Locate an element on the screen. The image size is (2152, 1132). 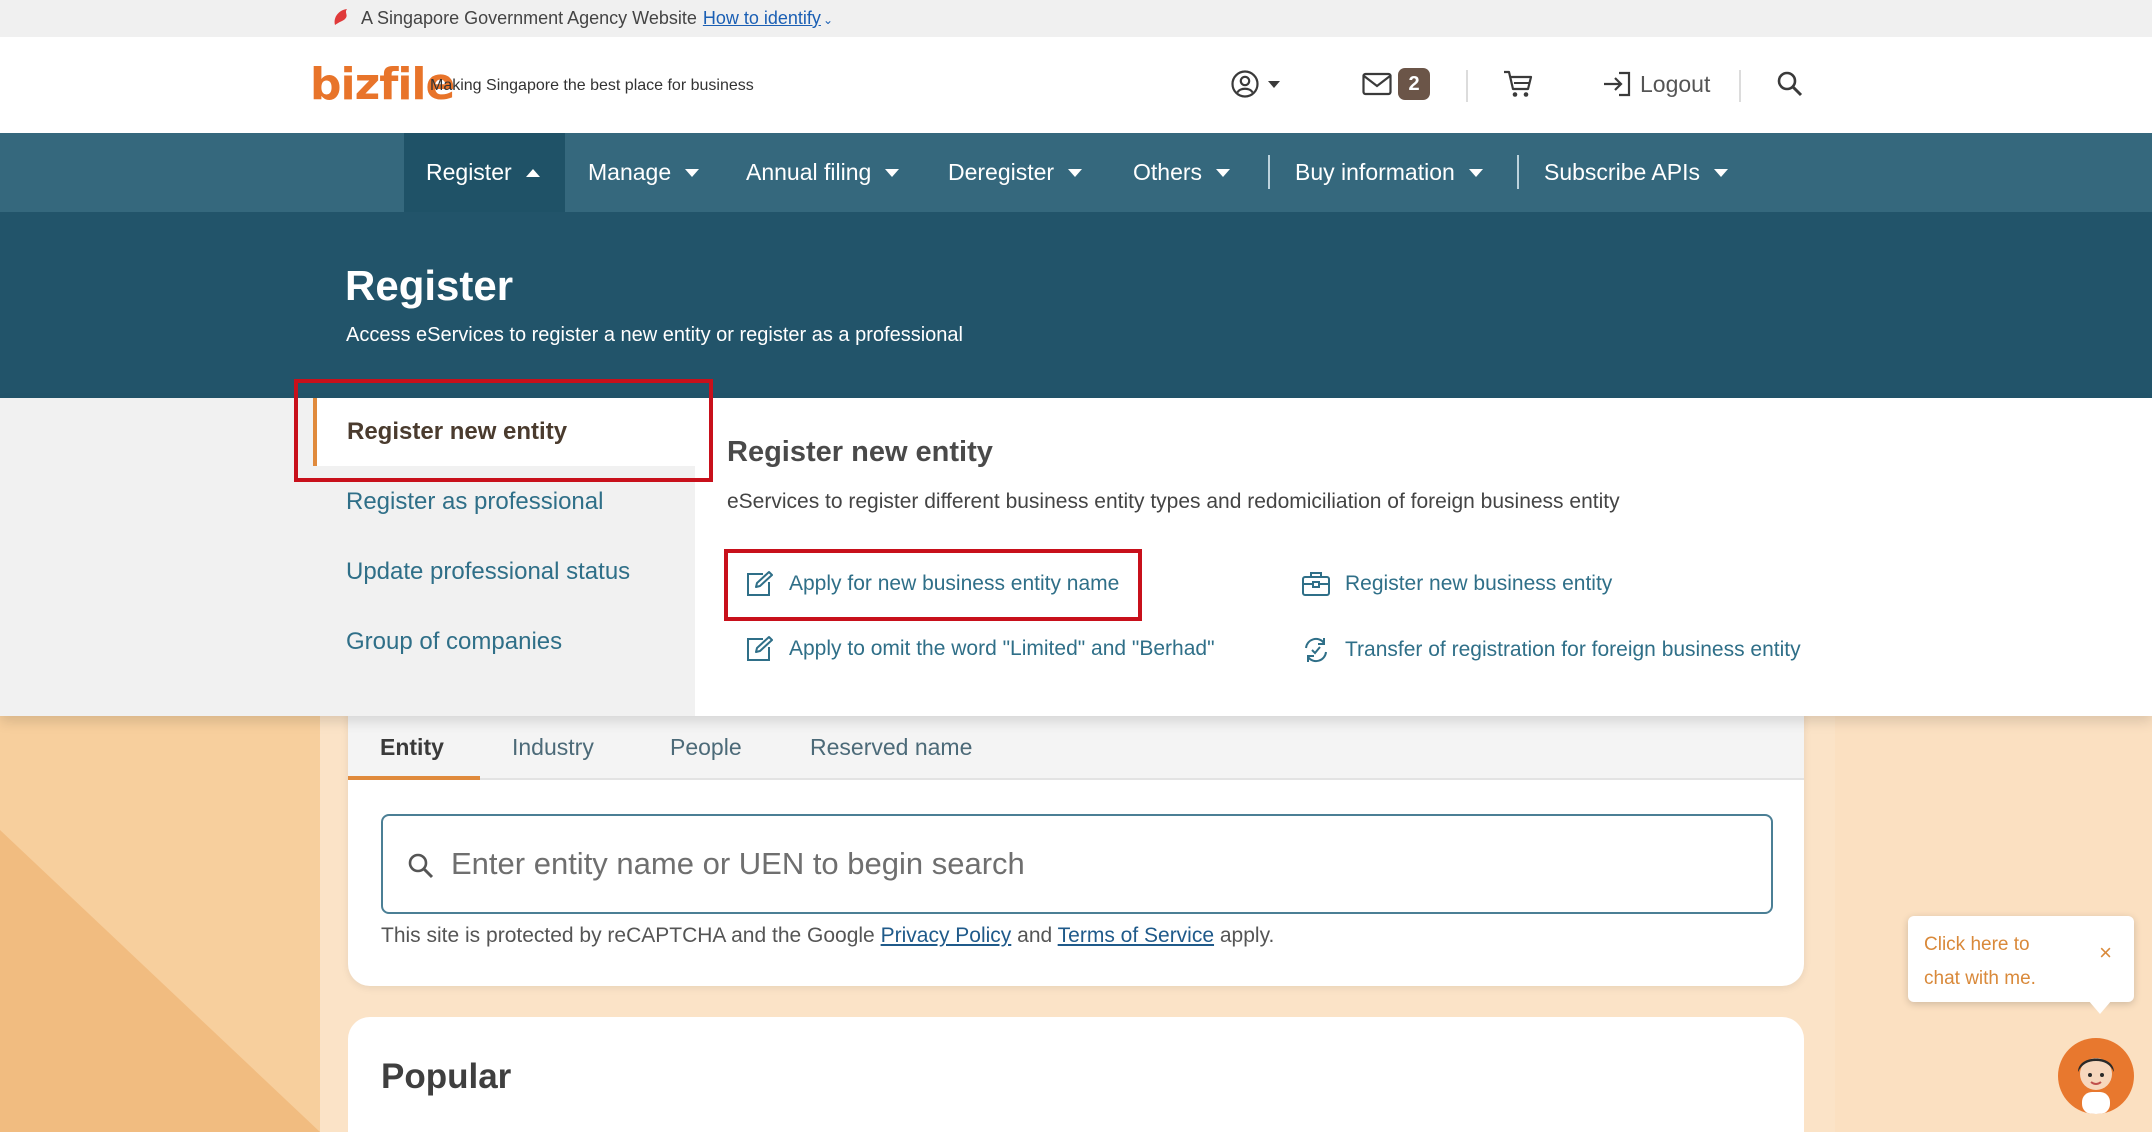
nav-others: Others is located at coordinates (1182, 172).